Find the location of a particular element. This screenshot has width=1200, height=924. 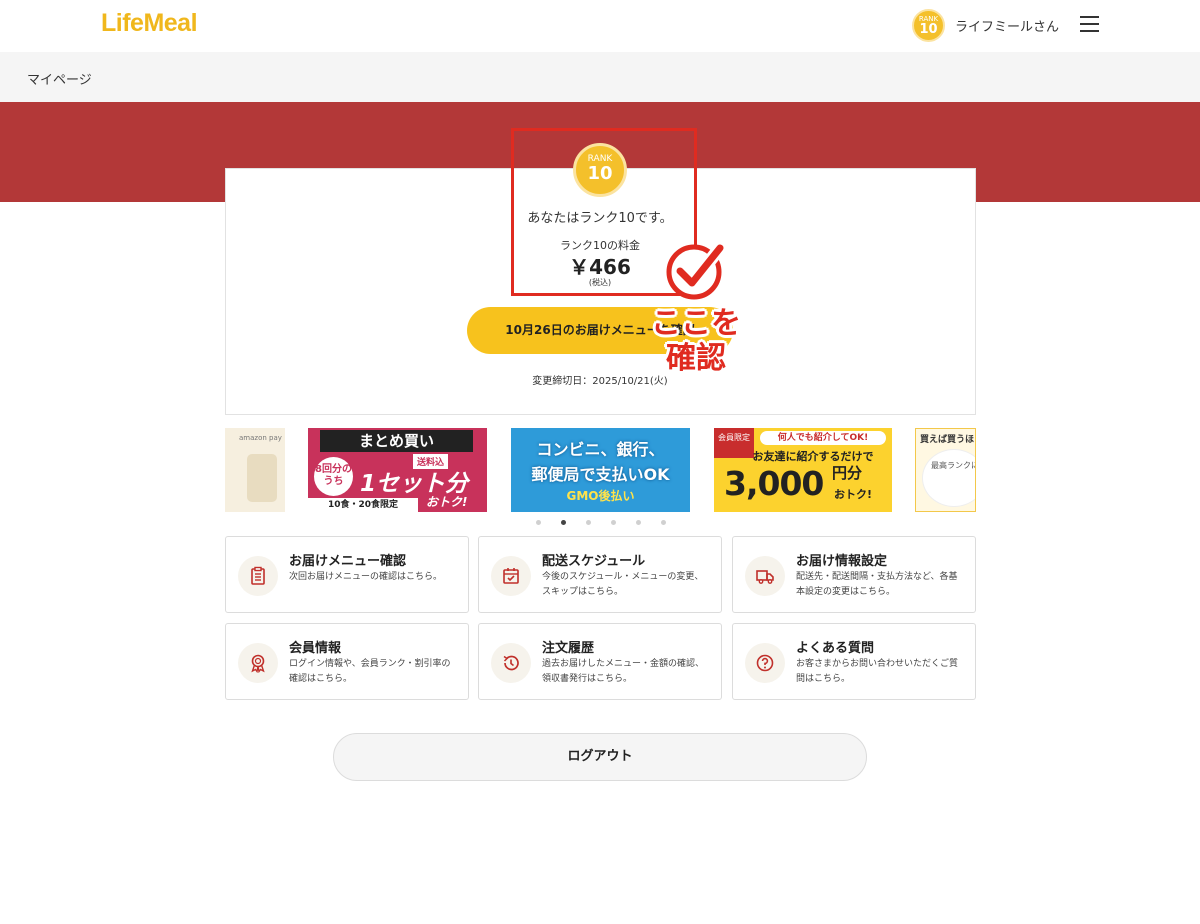

tile-title: お届けメニュー確認 is located at coordinates (348, 561).